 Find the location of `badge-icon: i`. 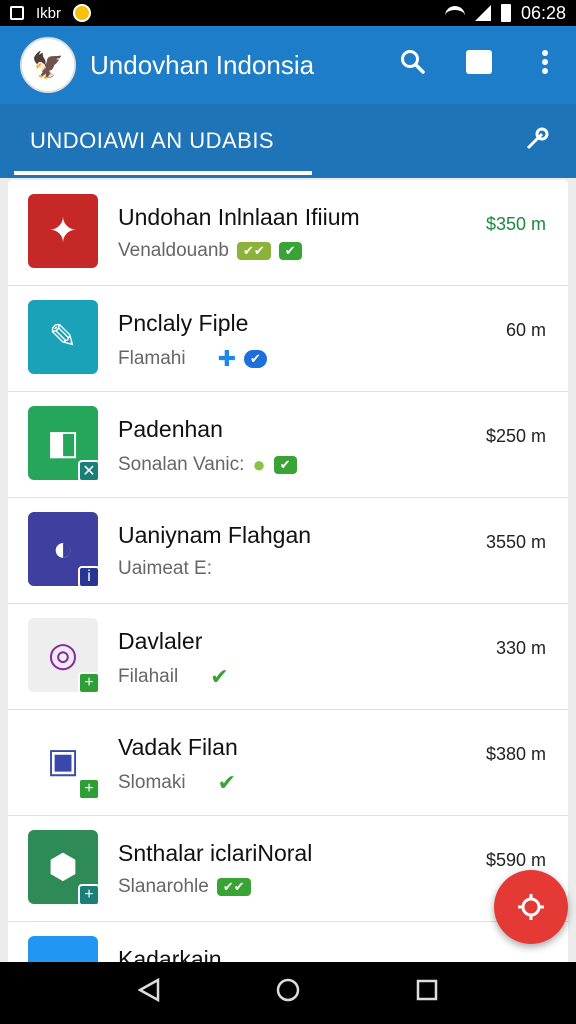

badge-icon: i is located at coordinates (89, 577).